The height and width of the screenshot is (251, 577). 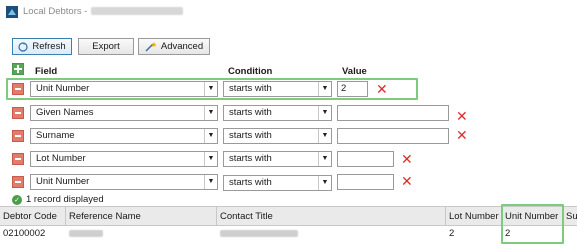 I want to click on cell-lot-number: 2, so click(x=452, y=233).